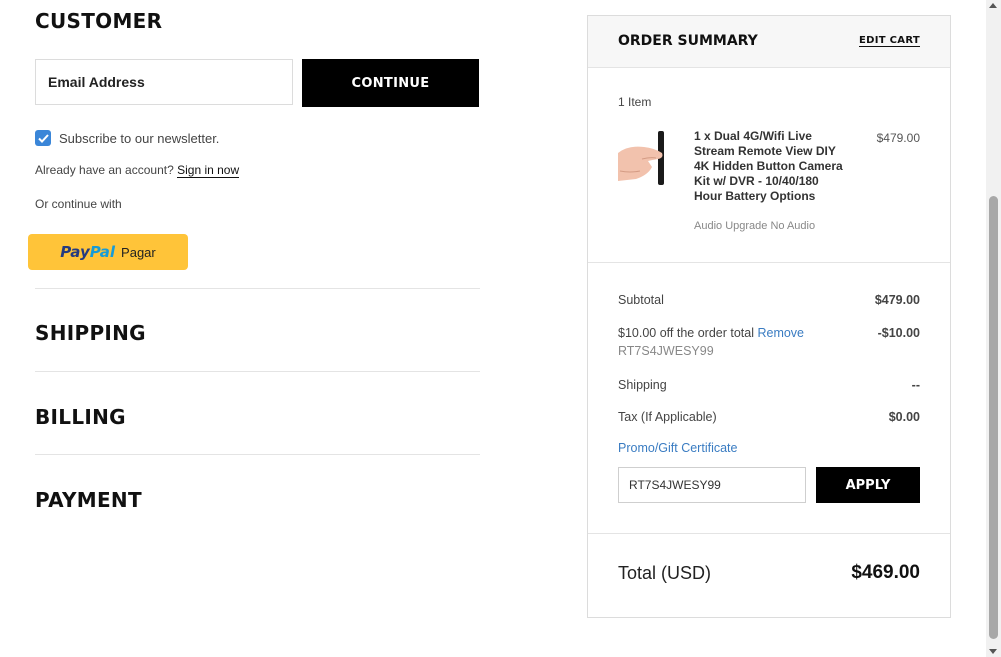  I want to click on discount-line: $10.00 off the order total Remove, so click(711, 333).